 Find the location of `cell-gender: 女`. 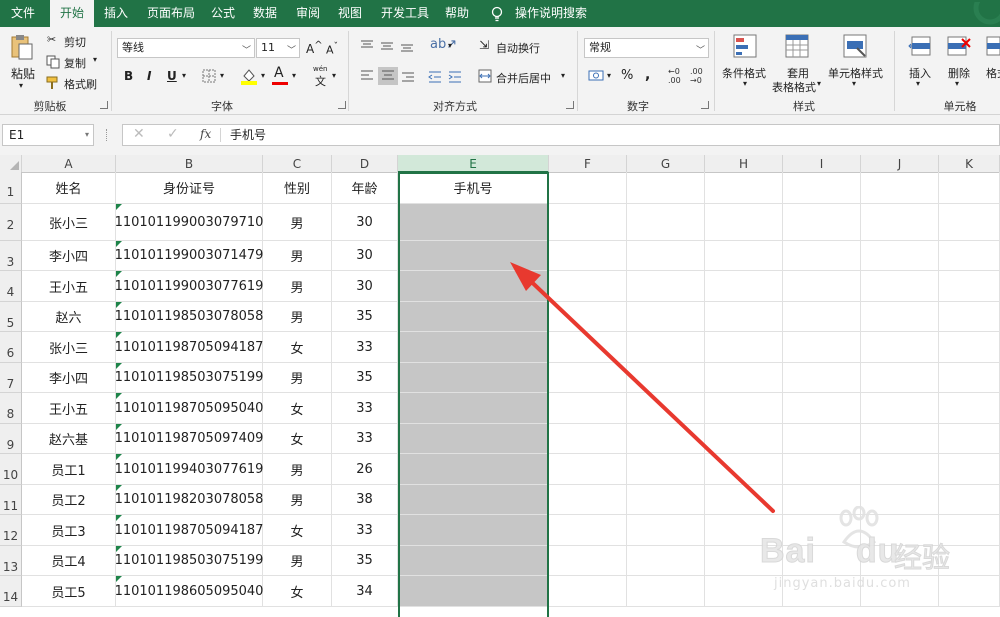

cell-gender: 女 is located at coordinates (297, 347).